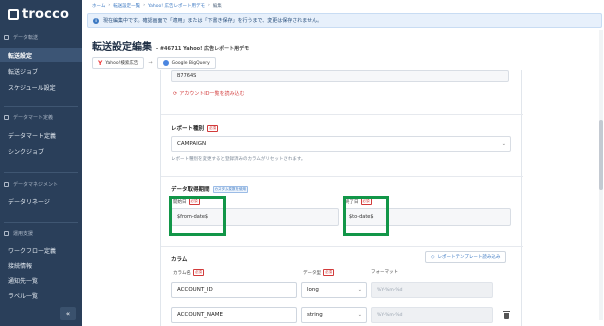 The height and width of the screenshot is (326, 604). Describe the element at coordinates (190, 190) in the screenshot. I see `label-text: データ取得期間` at that location.